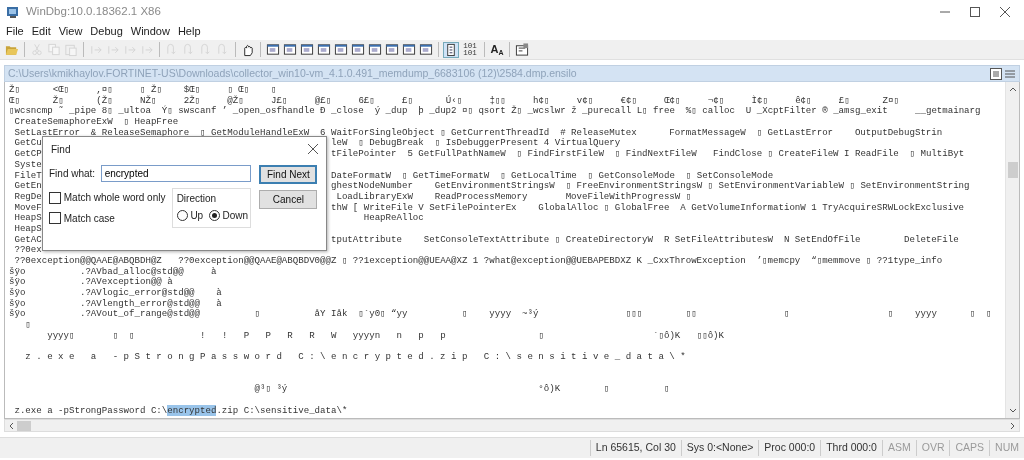  What do you see at coordinates (197, 216) in the screenshot?
I see `radio-label: Up` at bounding box center [197, 216].